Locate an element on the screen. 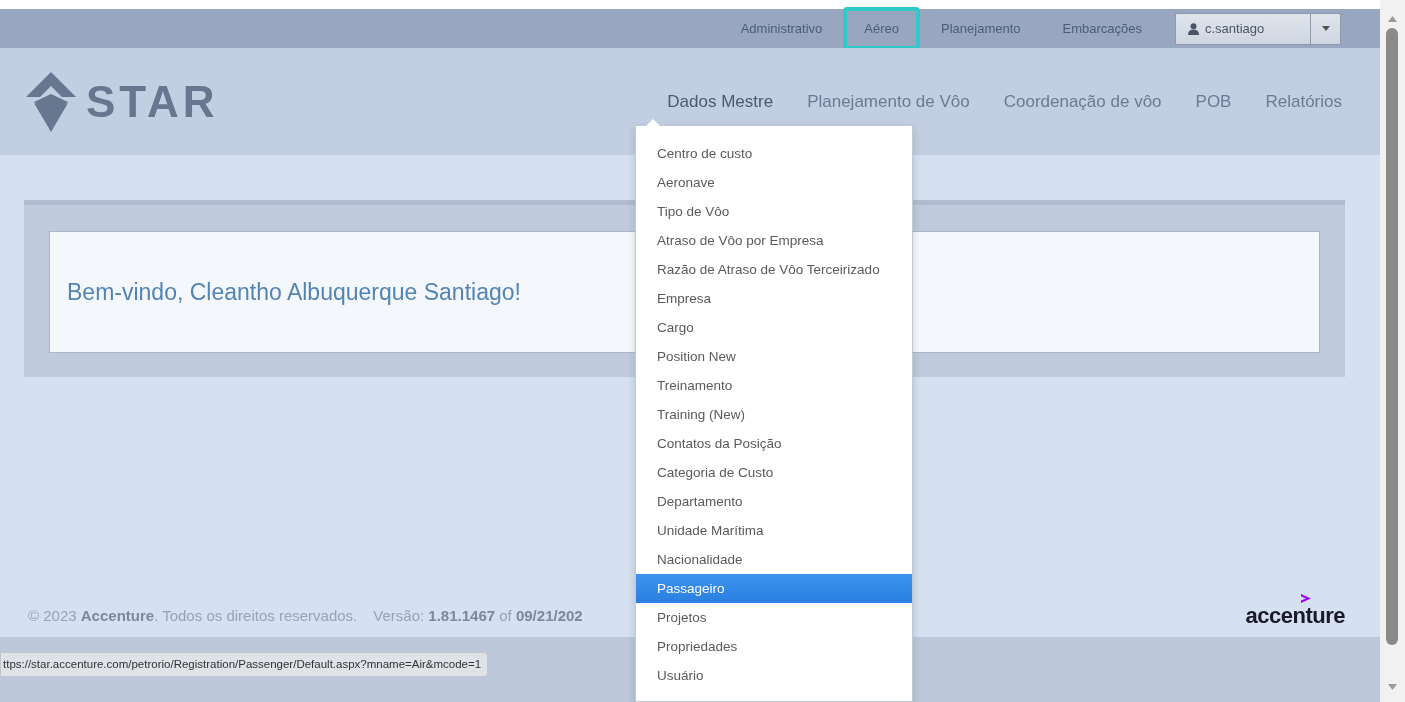 This screenshot has height=702, width=1405. menu-item: Propriedades is located at coordinates (774, 646).